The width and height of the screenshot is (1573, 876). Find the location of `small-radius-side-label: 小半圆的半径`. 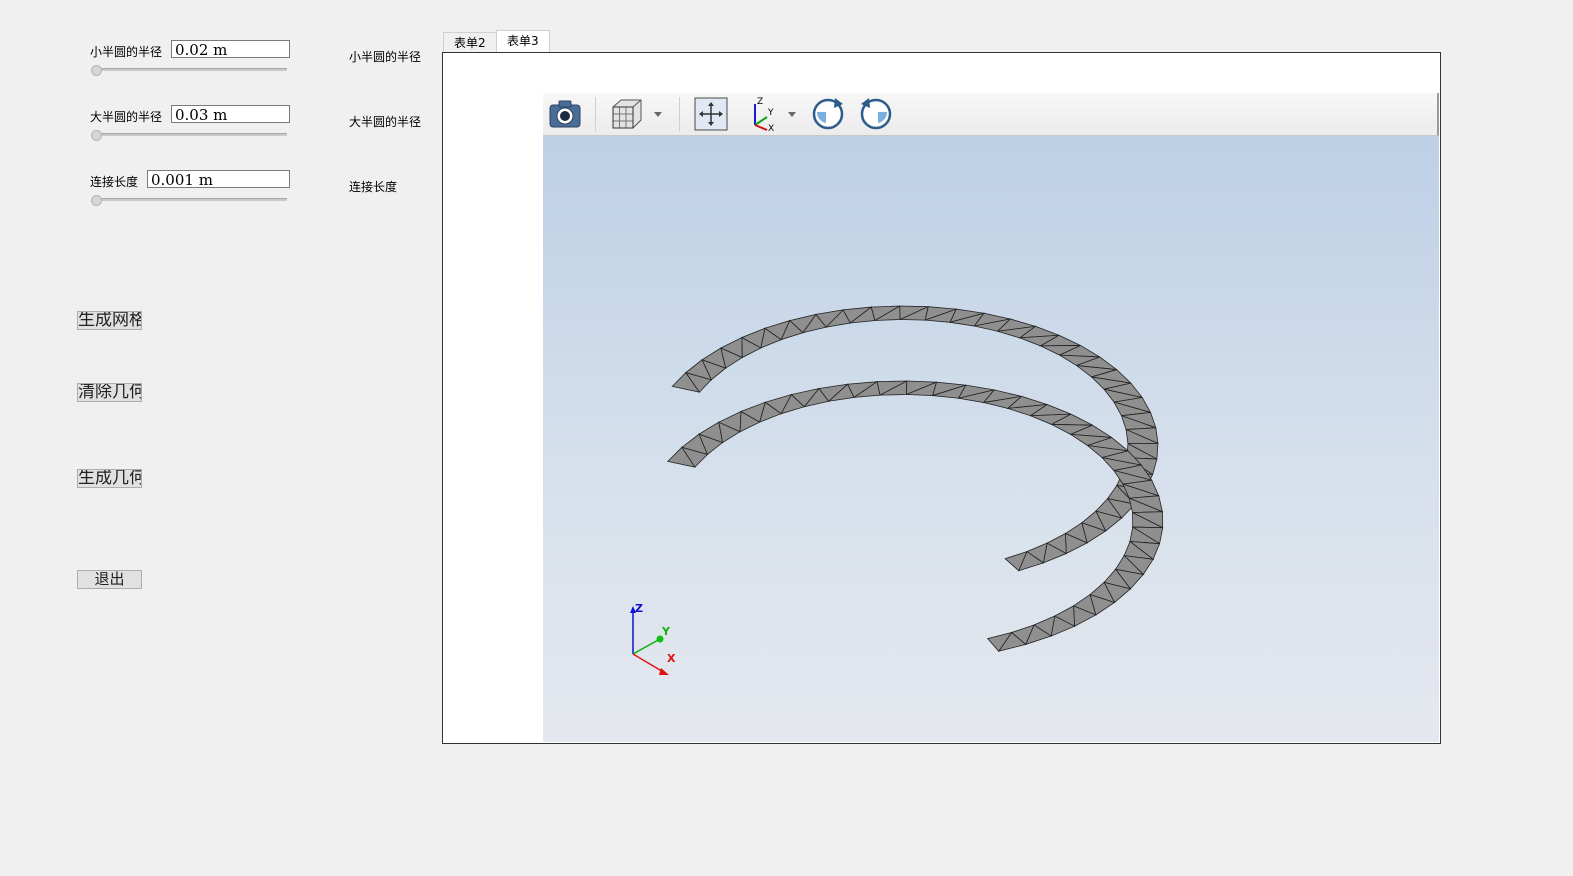

small-radius-side-label: 小半圆的半径 is located at coordinates (385, 57).